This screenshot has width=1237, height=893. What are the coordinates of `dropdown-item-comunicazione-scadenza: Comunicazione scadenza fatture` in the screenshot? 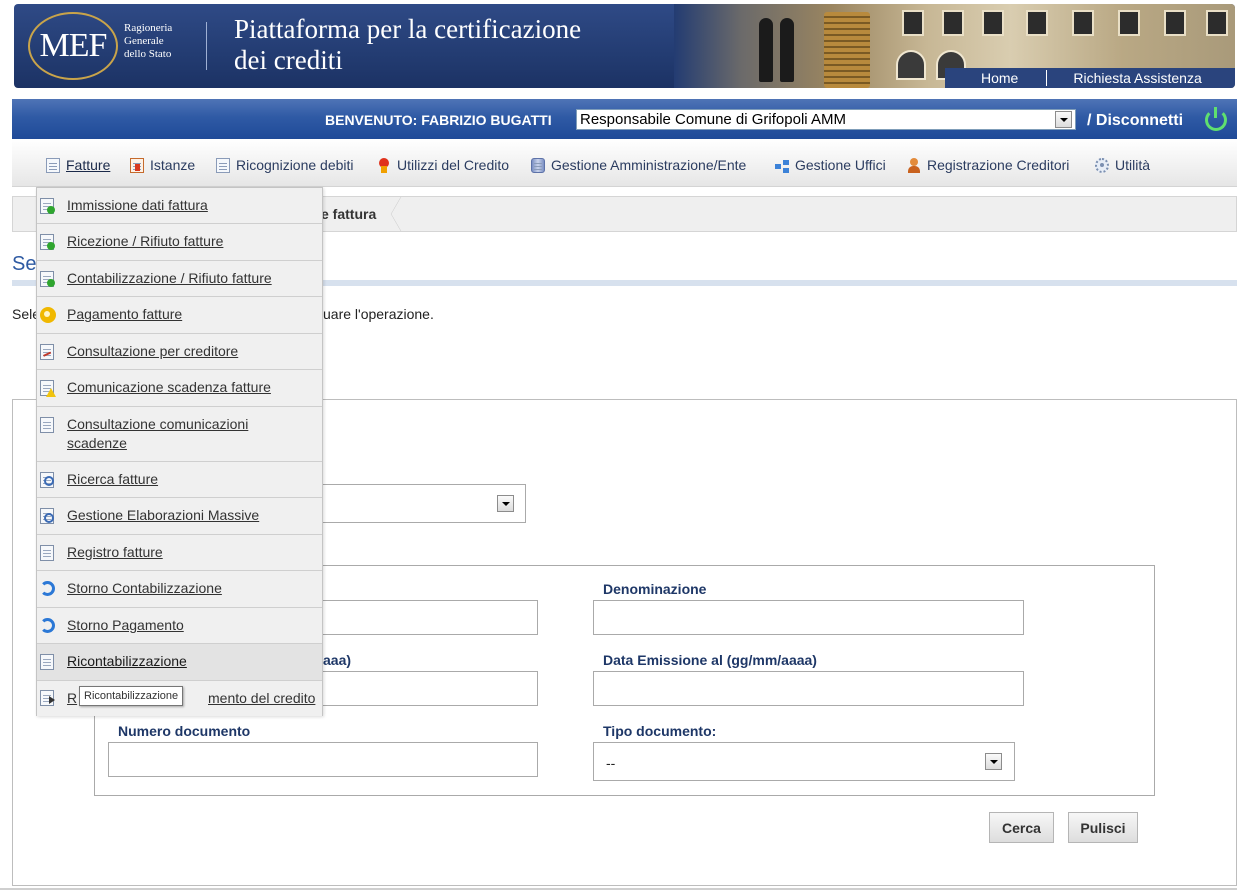 It's located at (179, 388).